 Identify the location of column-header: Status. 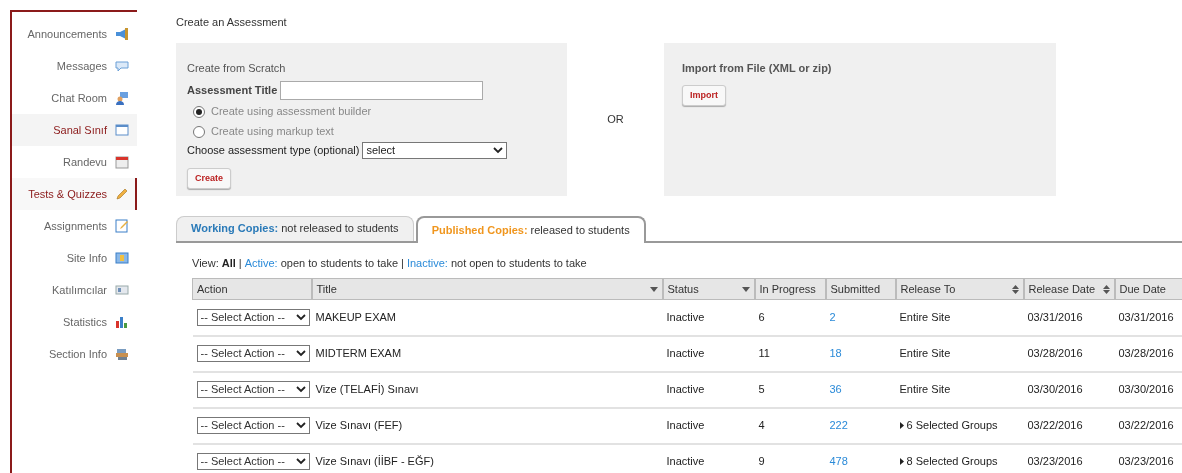
(708, 289).